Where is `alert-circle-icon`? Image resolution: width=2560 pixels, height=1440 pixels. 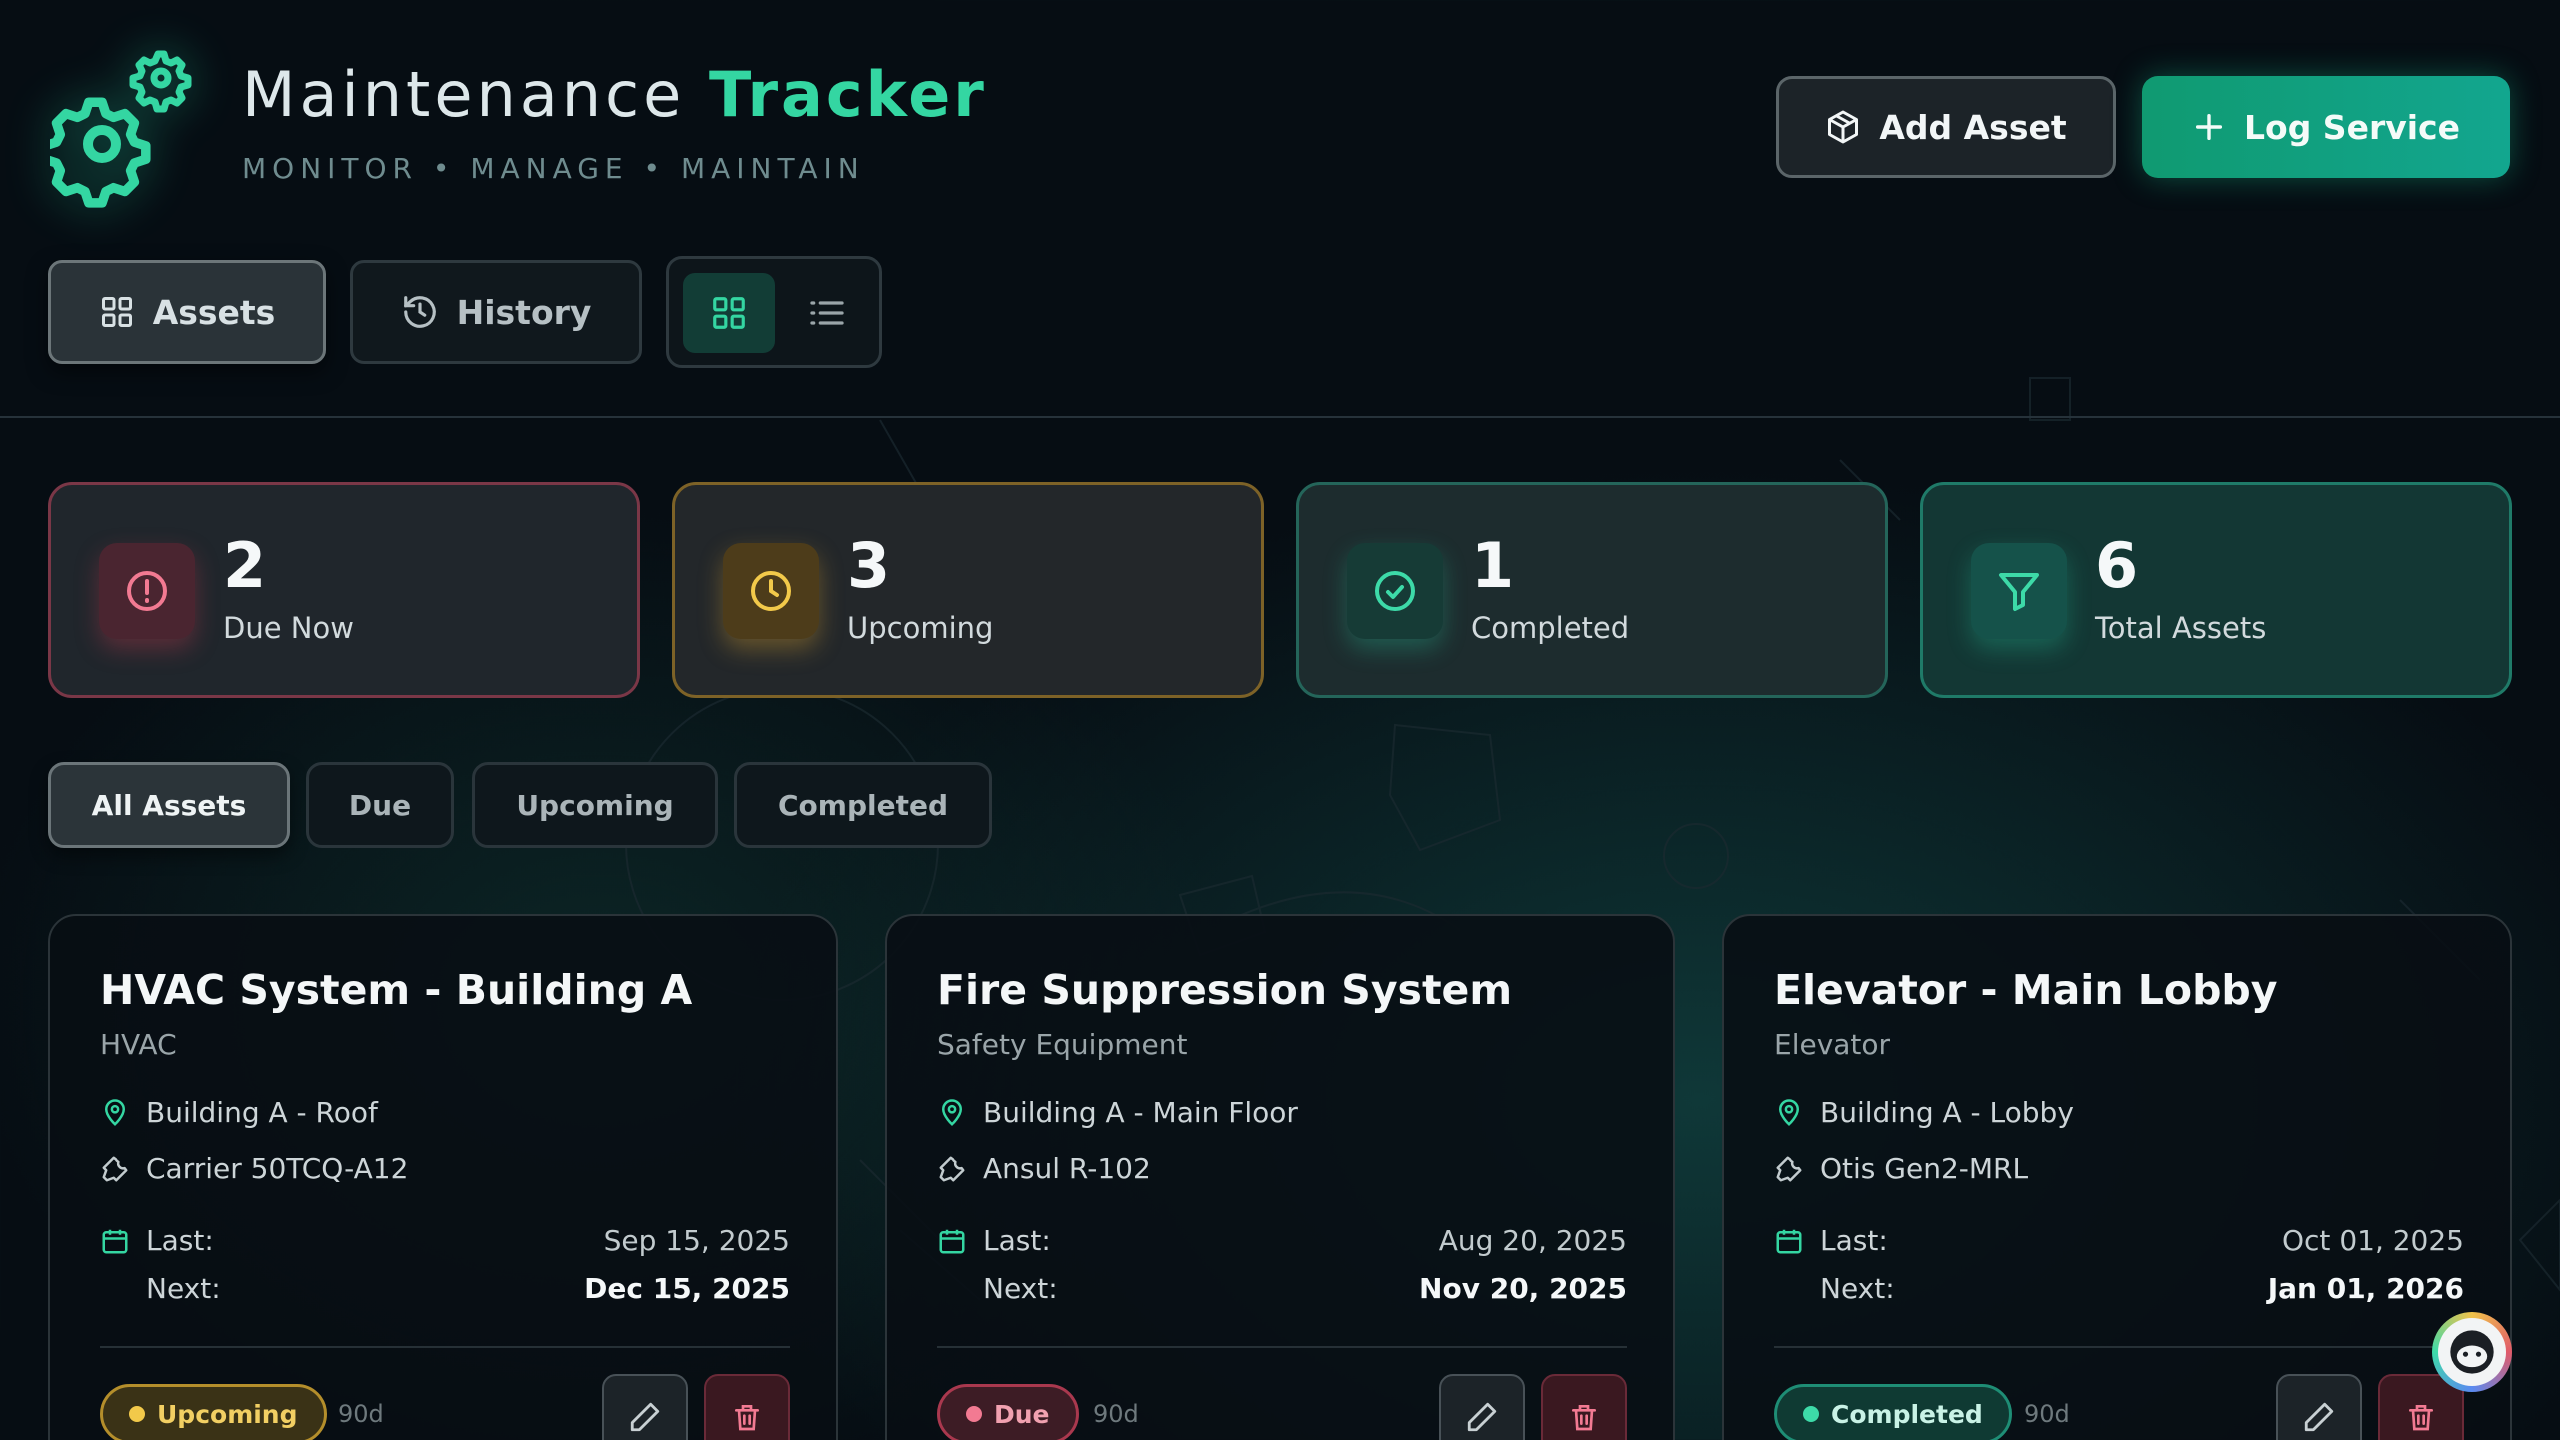 alert-circle-icon is located at coordinates (147, 591).